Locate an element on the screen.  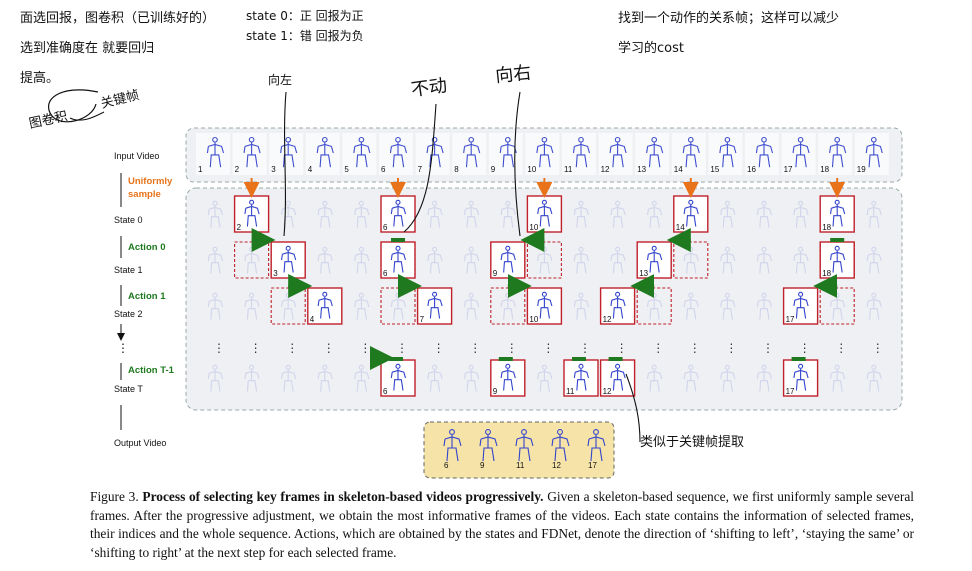
input-frame-index: 10 is located at coordinates (531, 169).